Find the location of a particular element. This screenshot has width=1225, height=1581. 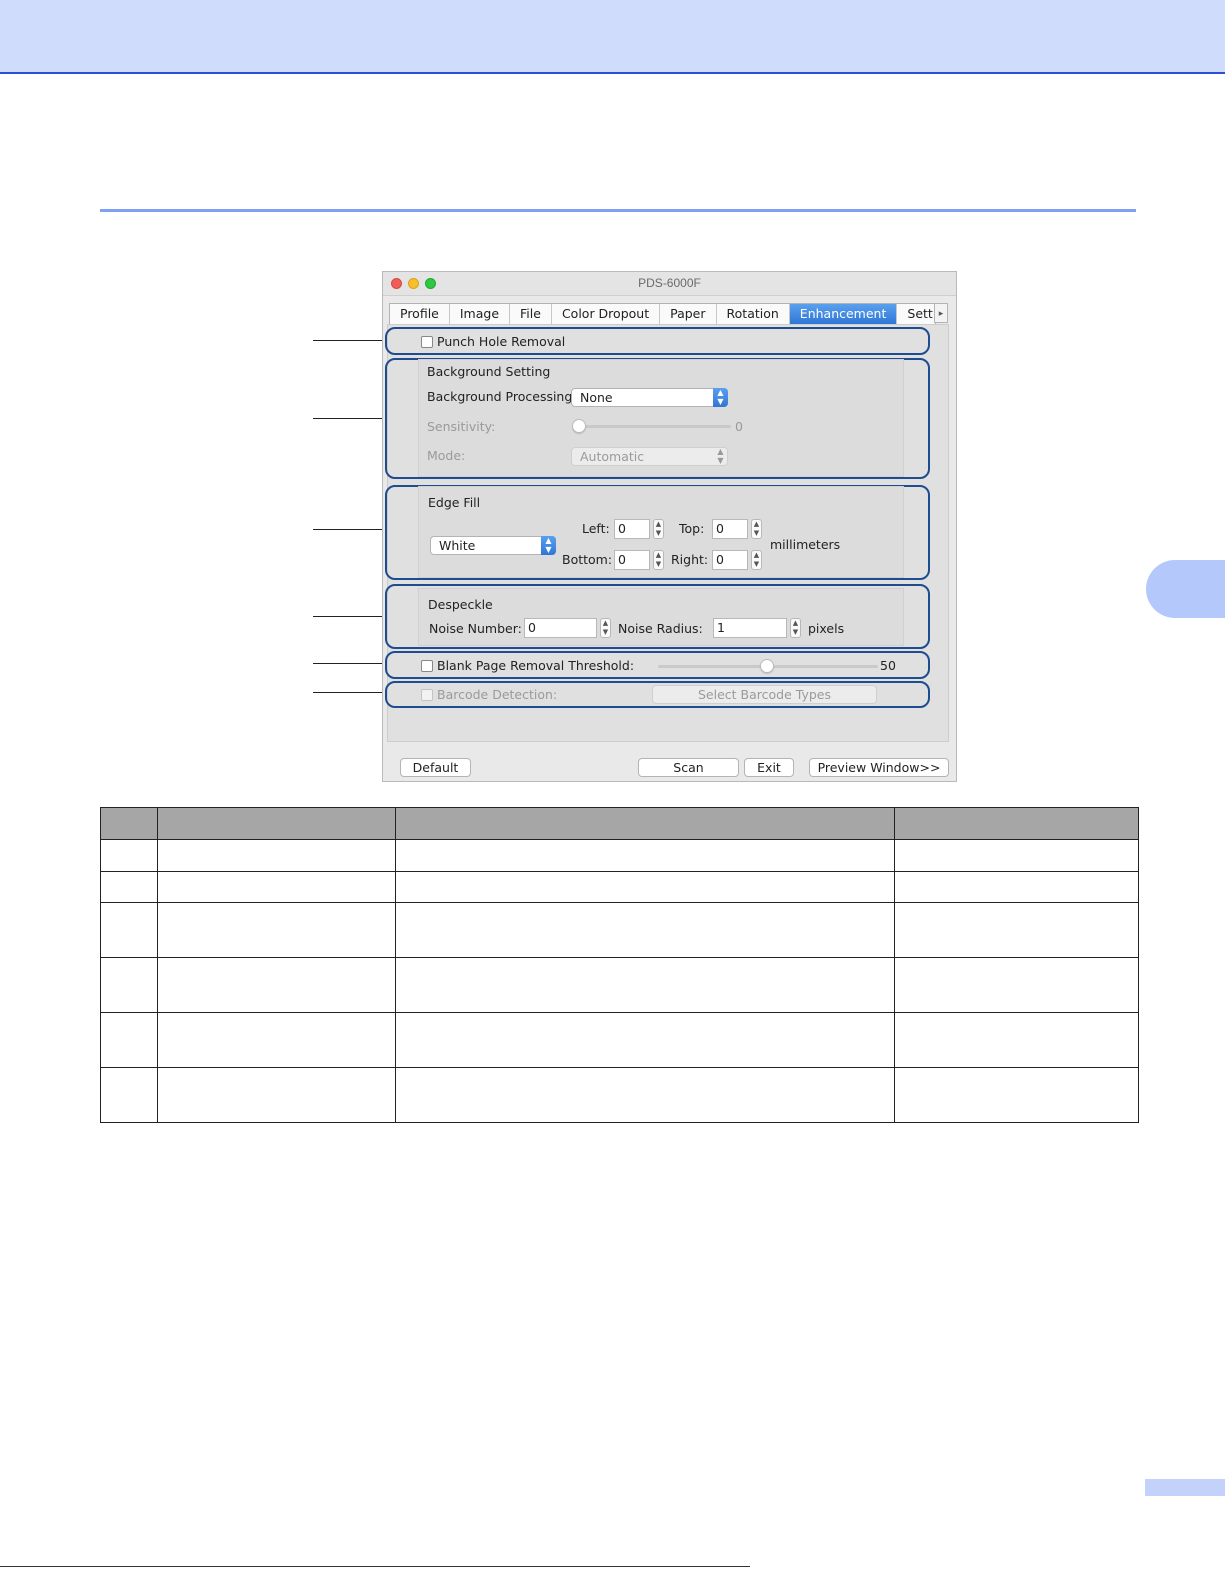

tab-color-dropout: Color Dropout is located at coordinates (606, 314).